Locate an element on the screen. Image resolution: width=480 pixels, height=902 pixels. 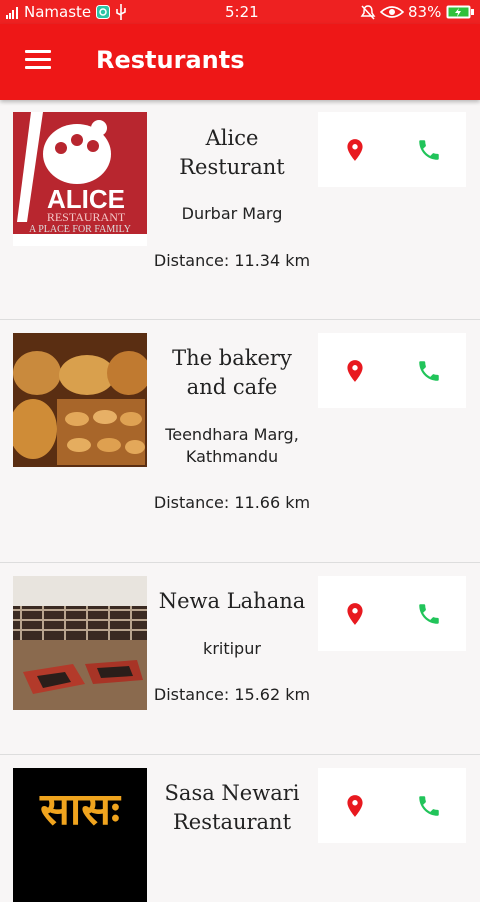
restaurant-name: Newa Lahana is located at coordinates (232, 601).